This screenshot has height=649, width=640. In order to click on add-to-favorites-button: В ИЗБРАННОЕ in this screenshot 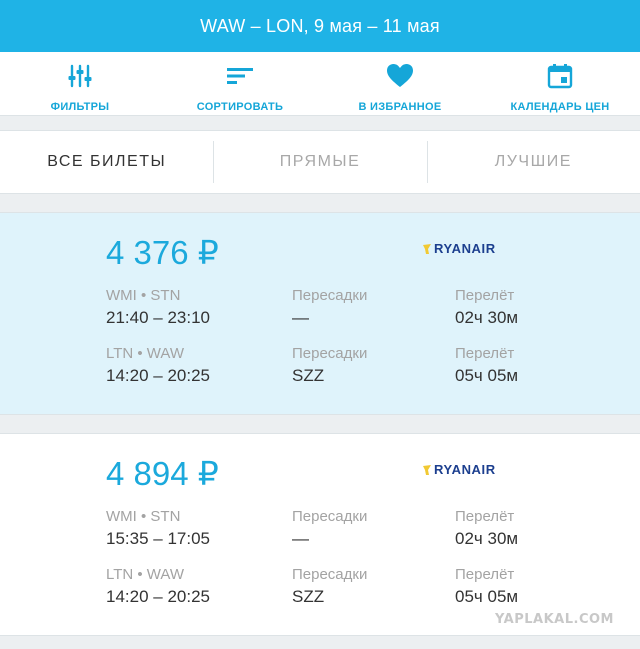, I will do `click(400, 83)`.